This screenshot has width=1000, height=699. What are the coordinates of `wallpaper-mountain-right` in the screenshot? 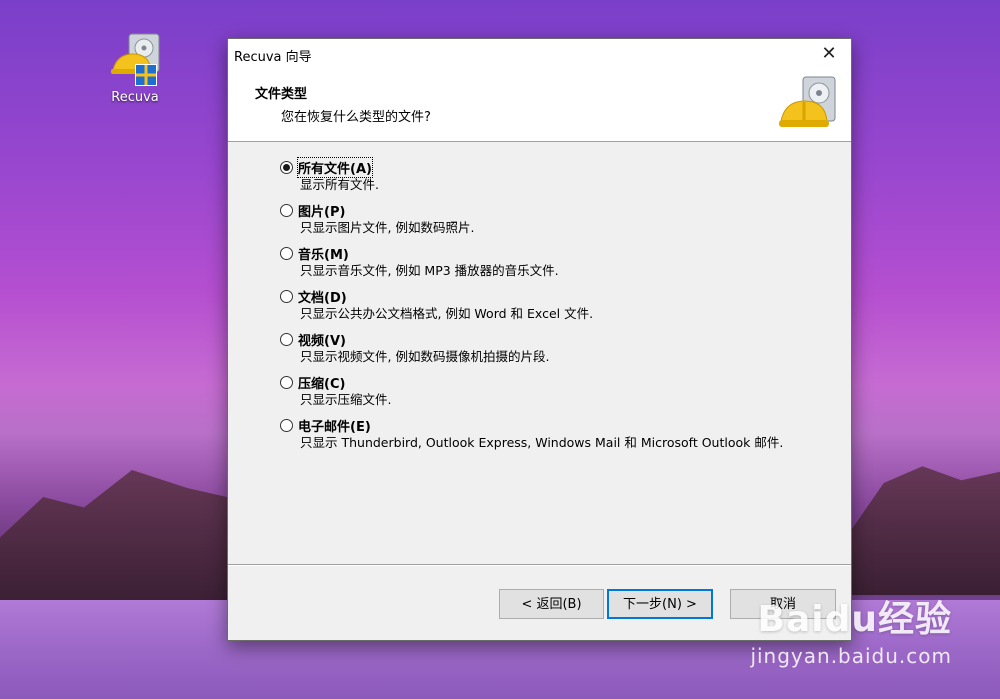 It's located at (922, 530).